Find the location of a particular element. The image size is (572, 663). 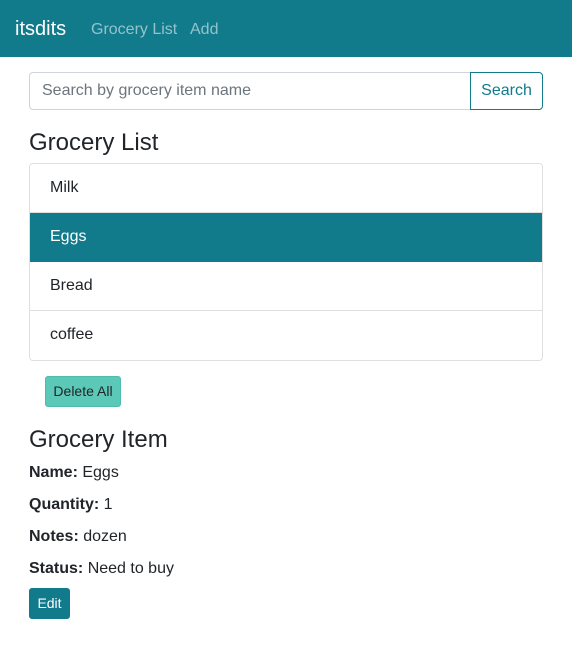

search-button: Search is located at coordinates (506, 91).